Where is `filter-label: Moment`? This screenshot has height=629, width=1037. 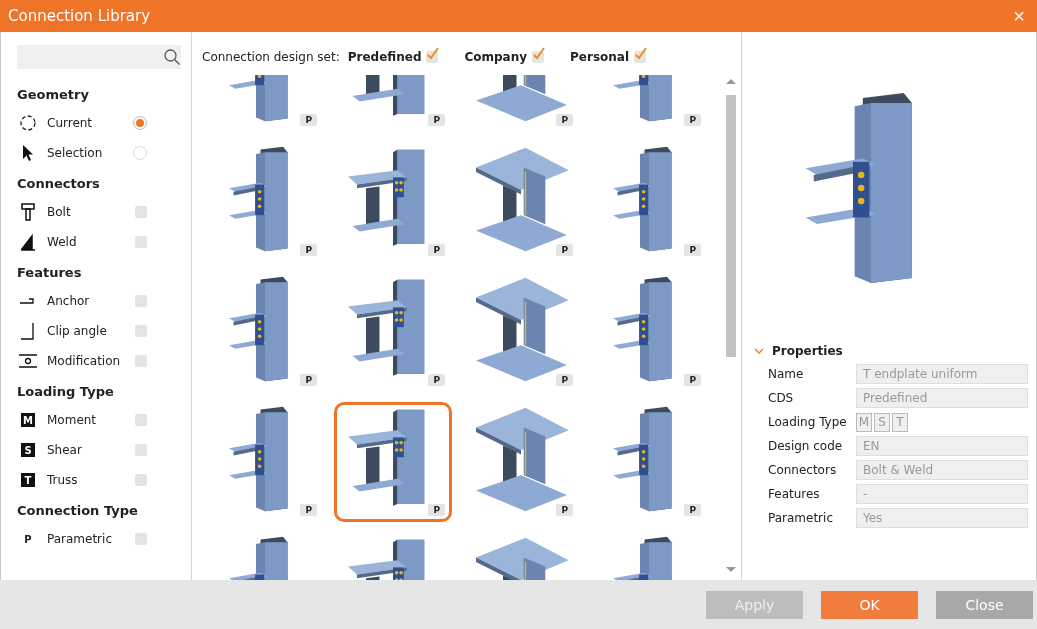
filter-label: Moment is located at coordinates (72, 420).